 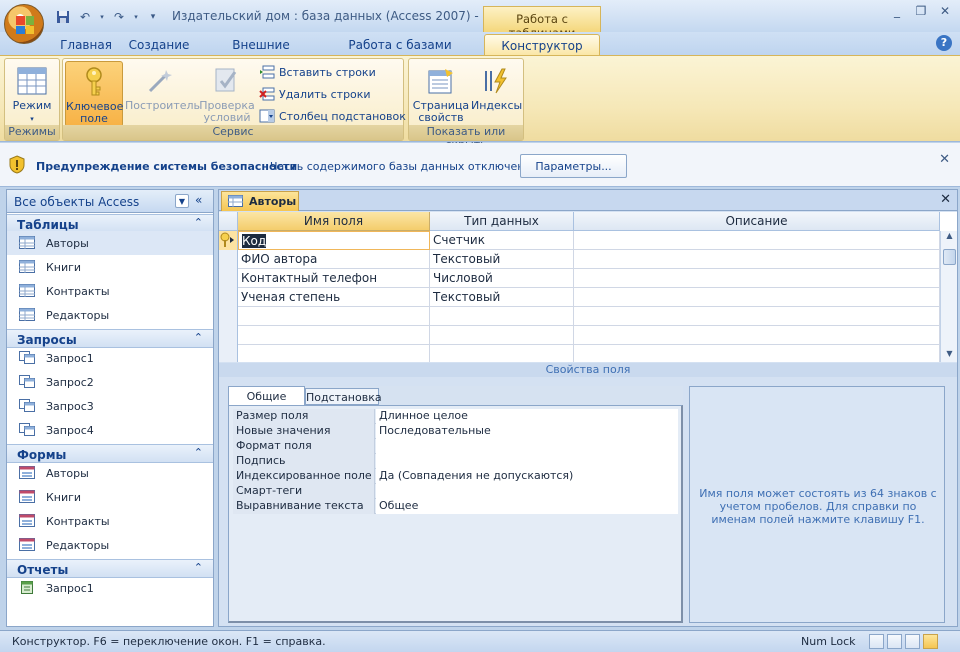 What do you see at coordinates (944, 43) in the screenshot?
I see `help-icon: ?` at bounding box center [944, 43].